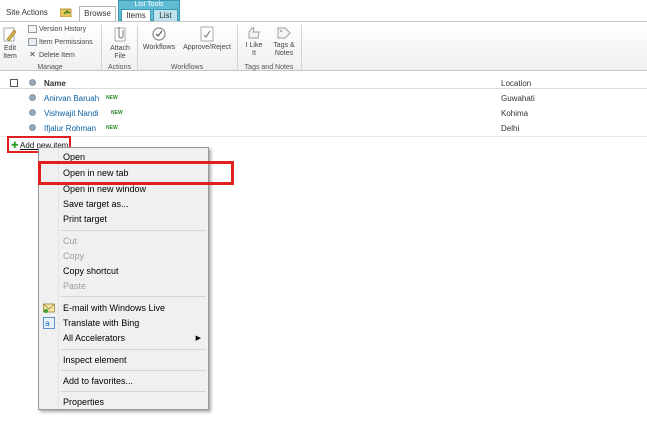  What do you see at coordinates (159, 47) in the screenshot?
I see `workflows-label: Workflows` at bounding box center [159, 47].